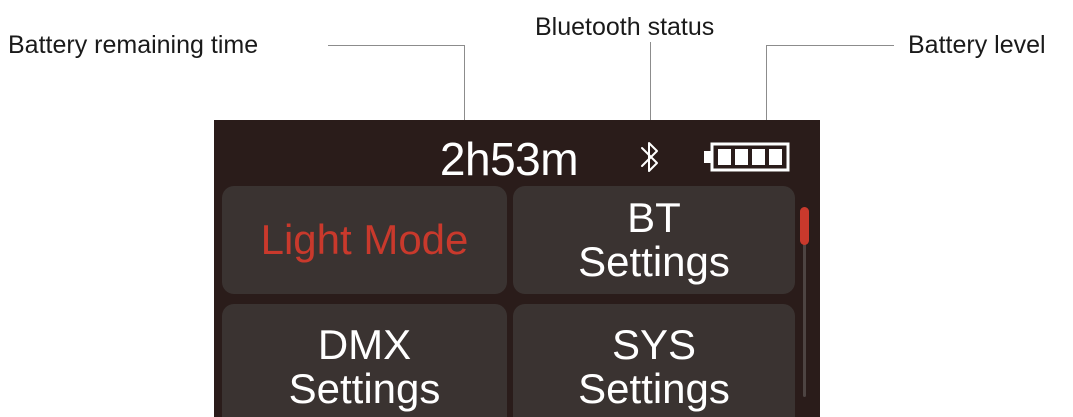 The height and width of the screenshot is (417, 1073). Describe the element at coordinates (396, 45) in the screenshot. I see `leader-line-remaining-time` at that location.